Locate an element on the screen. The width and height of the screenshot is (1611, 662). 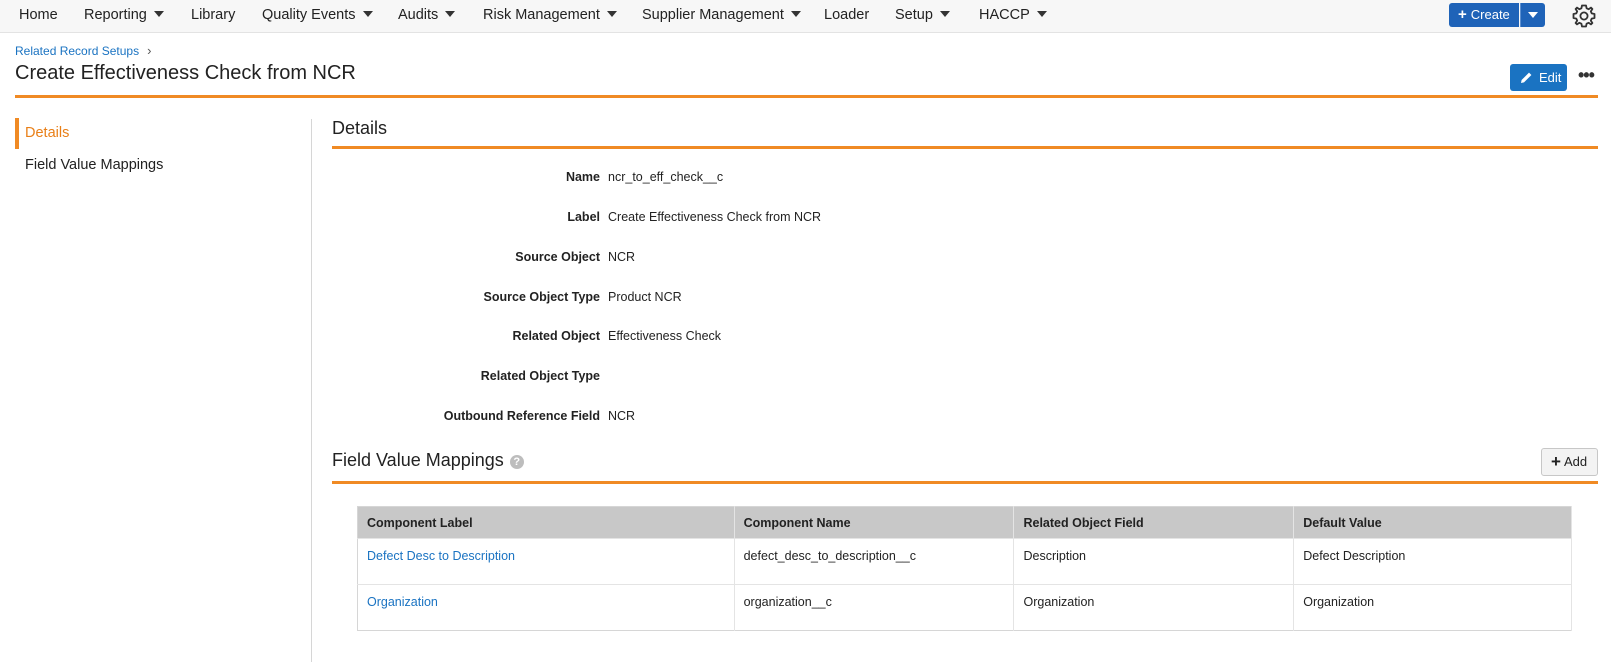
nav-library: Library is located at coordinates (213, 16).